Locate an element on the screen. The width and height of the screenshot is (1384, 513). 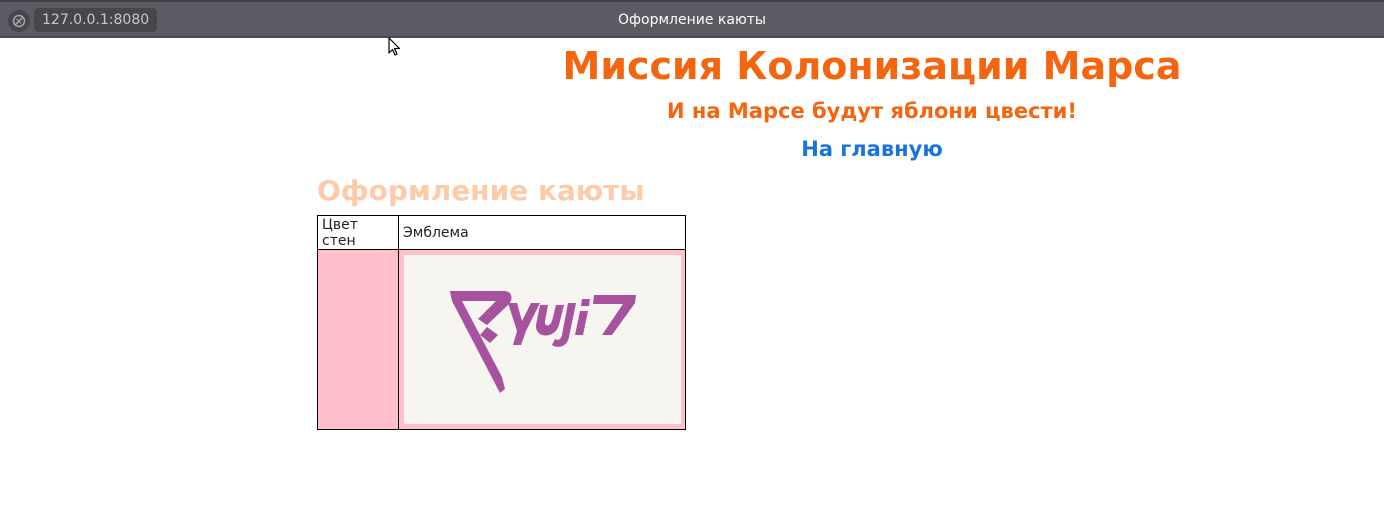
table-header-row: Цвет стен Эмблема is located at coordinates (501, 232).